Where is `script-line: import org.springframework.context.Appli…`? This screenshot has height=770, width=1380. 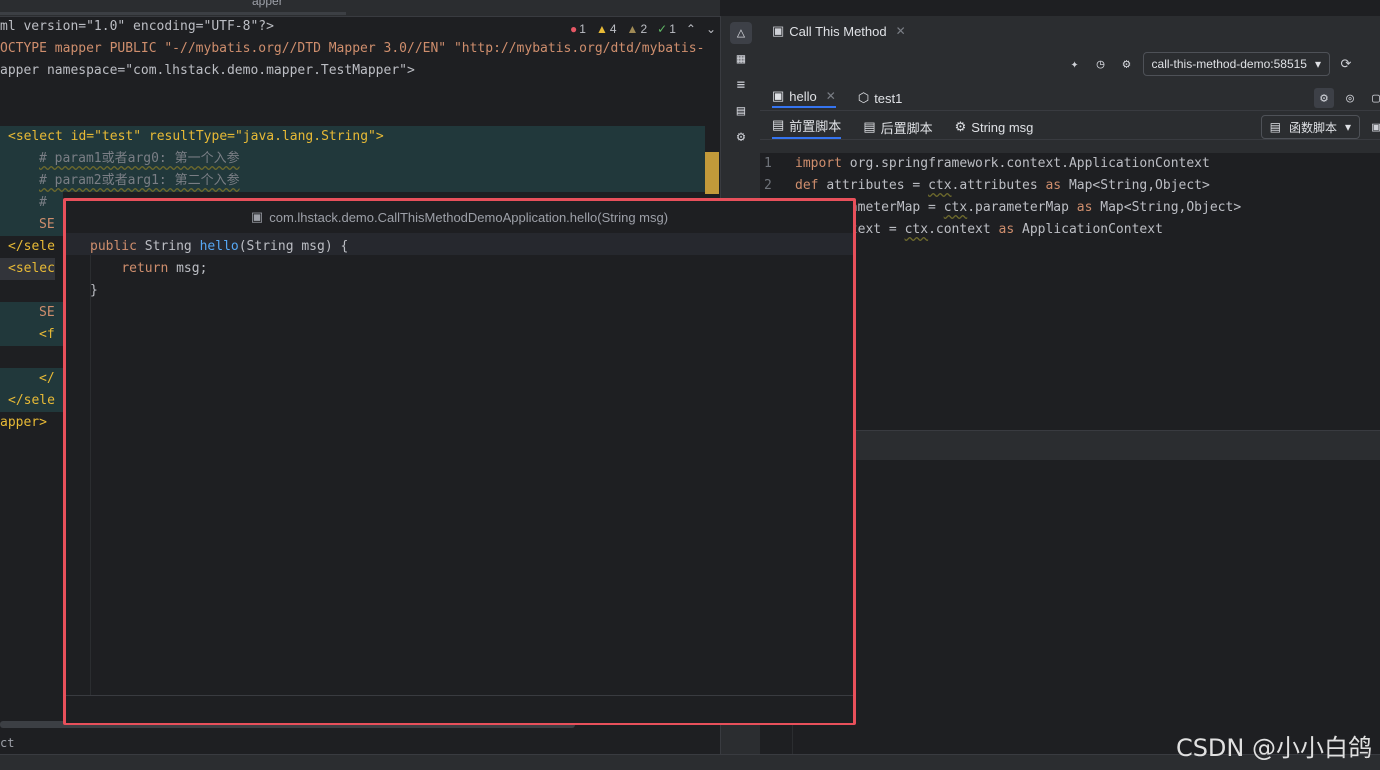
script-line: import org.springframework.context.Appli… is located at coordinates (1002, 163).